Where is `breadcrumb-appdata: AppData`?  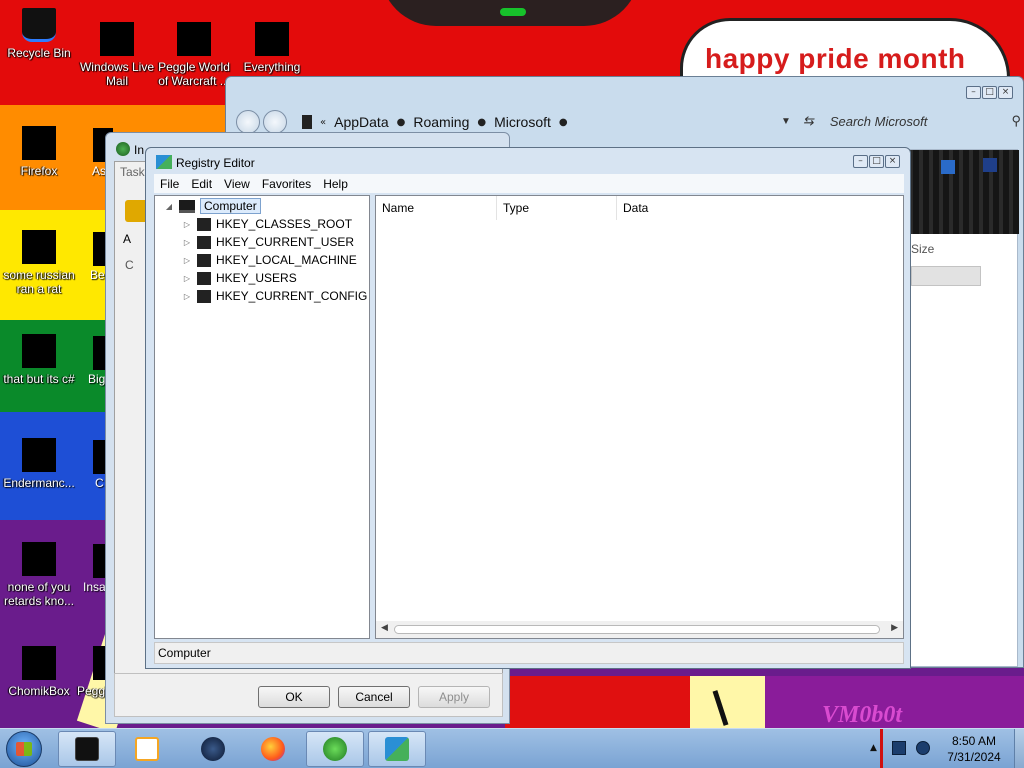
breadcrumb-appdata: AppData is located at coordinates (361, 122).